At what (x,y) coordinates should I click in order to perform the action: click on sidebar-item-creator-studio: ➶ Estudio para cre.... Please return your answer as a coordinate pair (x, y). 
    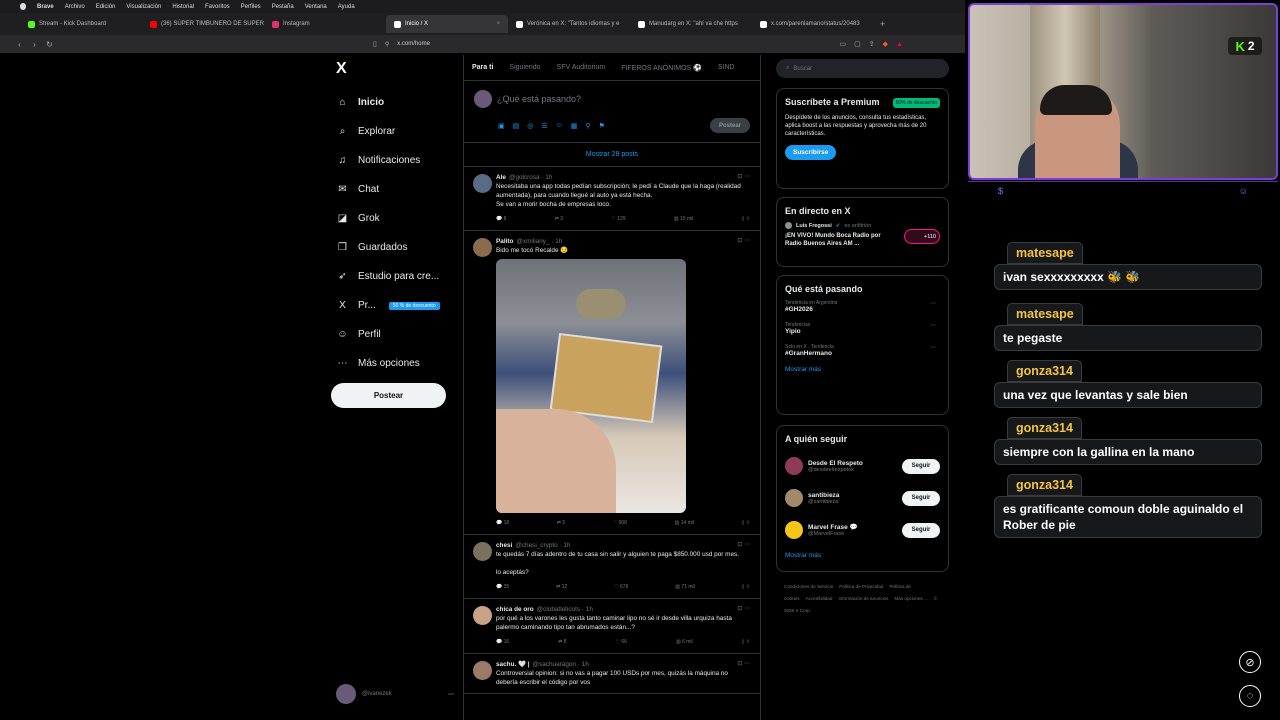
    Looking at the image, I should click on (401, 276).